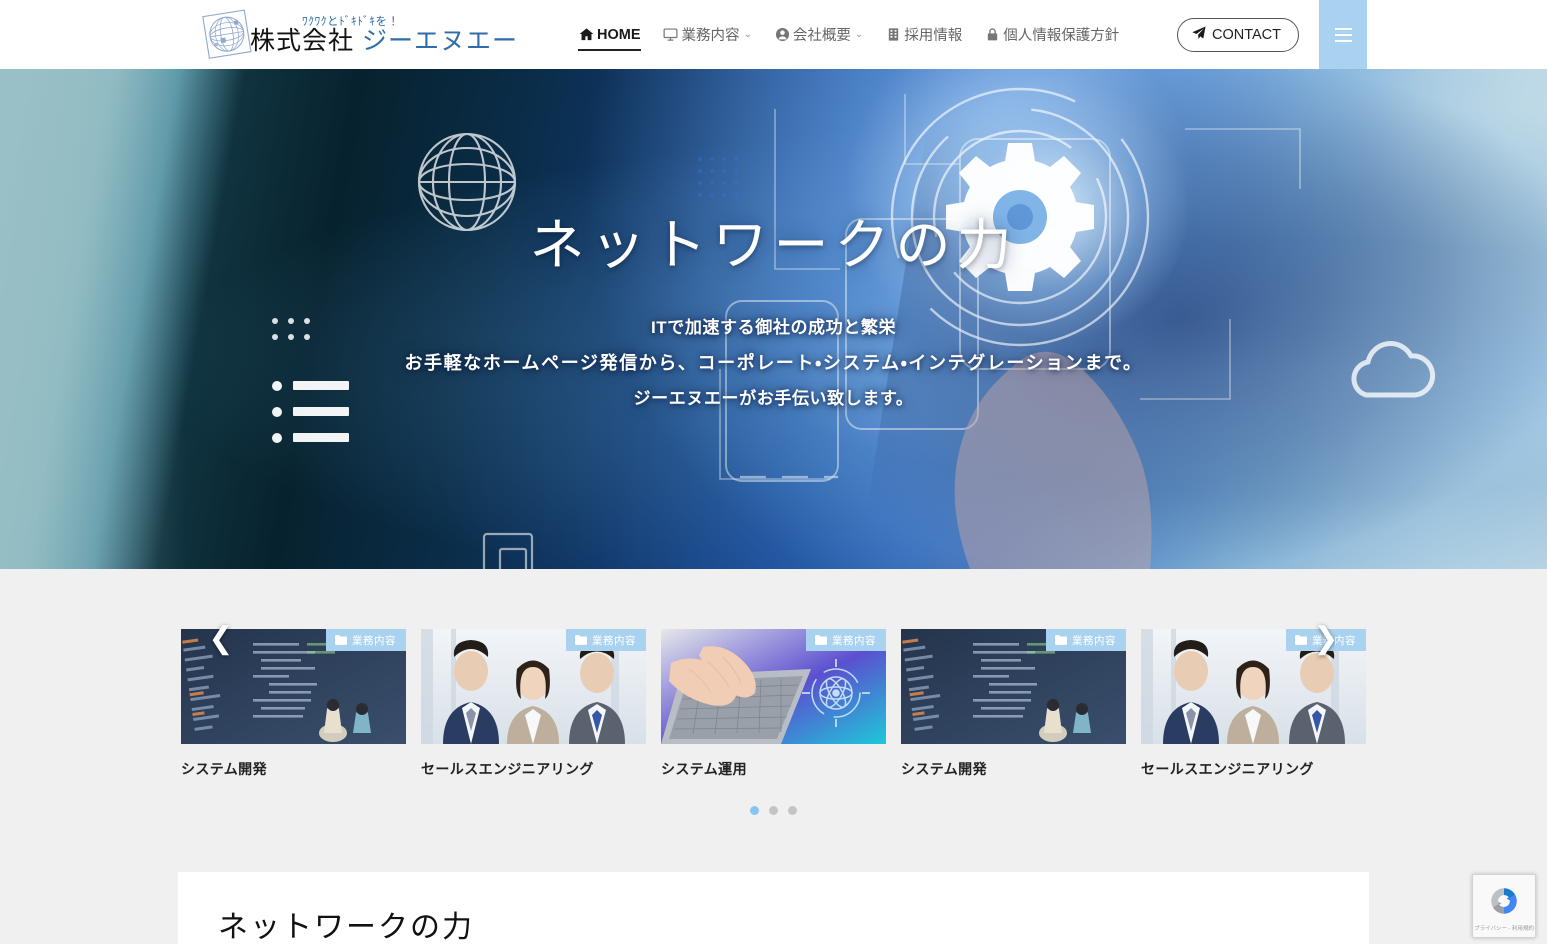  Describe the element at coordinates (586, 34) in the screenshot. I see `home-icon` at that location.